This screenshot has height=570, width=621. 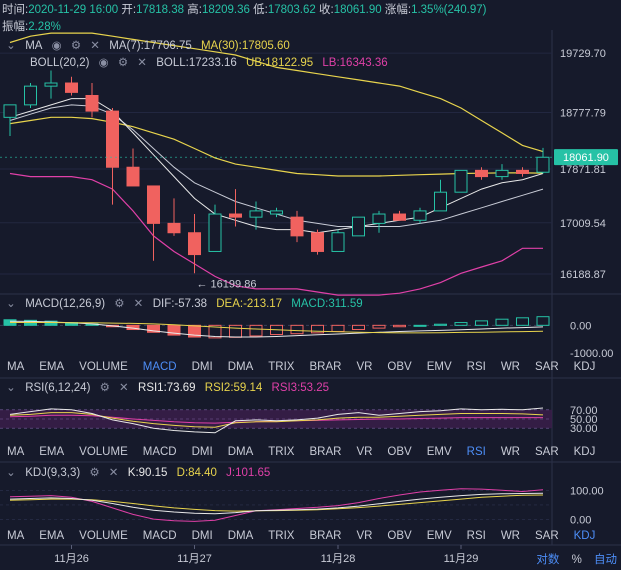 What do you see at coordinates (587, 491) in the screenshot?
I see `kdj-tick-label: 100.00` at bounding box center [587, 491].